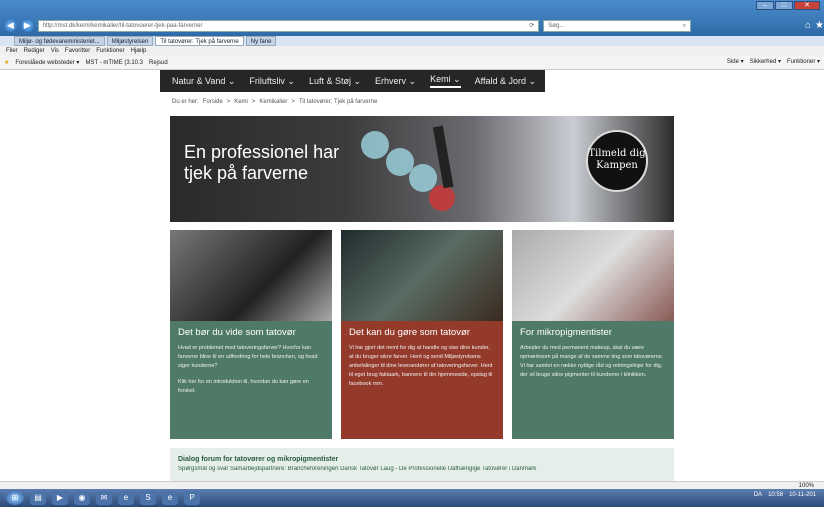  Describe the element at coordinates (60, 498) in the screenshot. I see `media-player-icon: ▶` at that location.